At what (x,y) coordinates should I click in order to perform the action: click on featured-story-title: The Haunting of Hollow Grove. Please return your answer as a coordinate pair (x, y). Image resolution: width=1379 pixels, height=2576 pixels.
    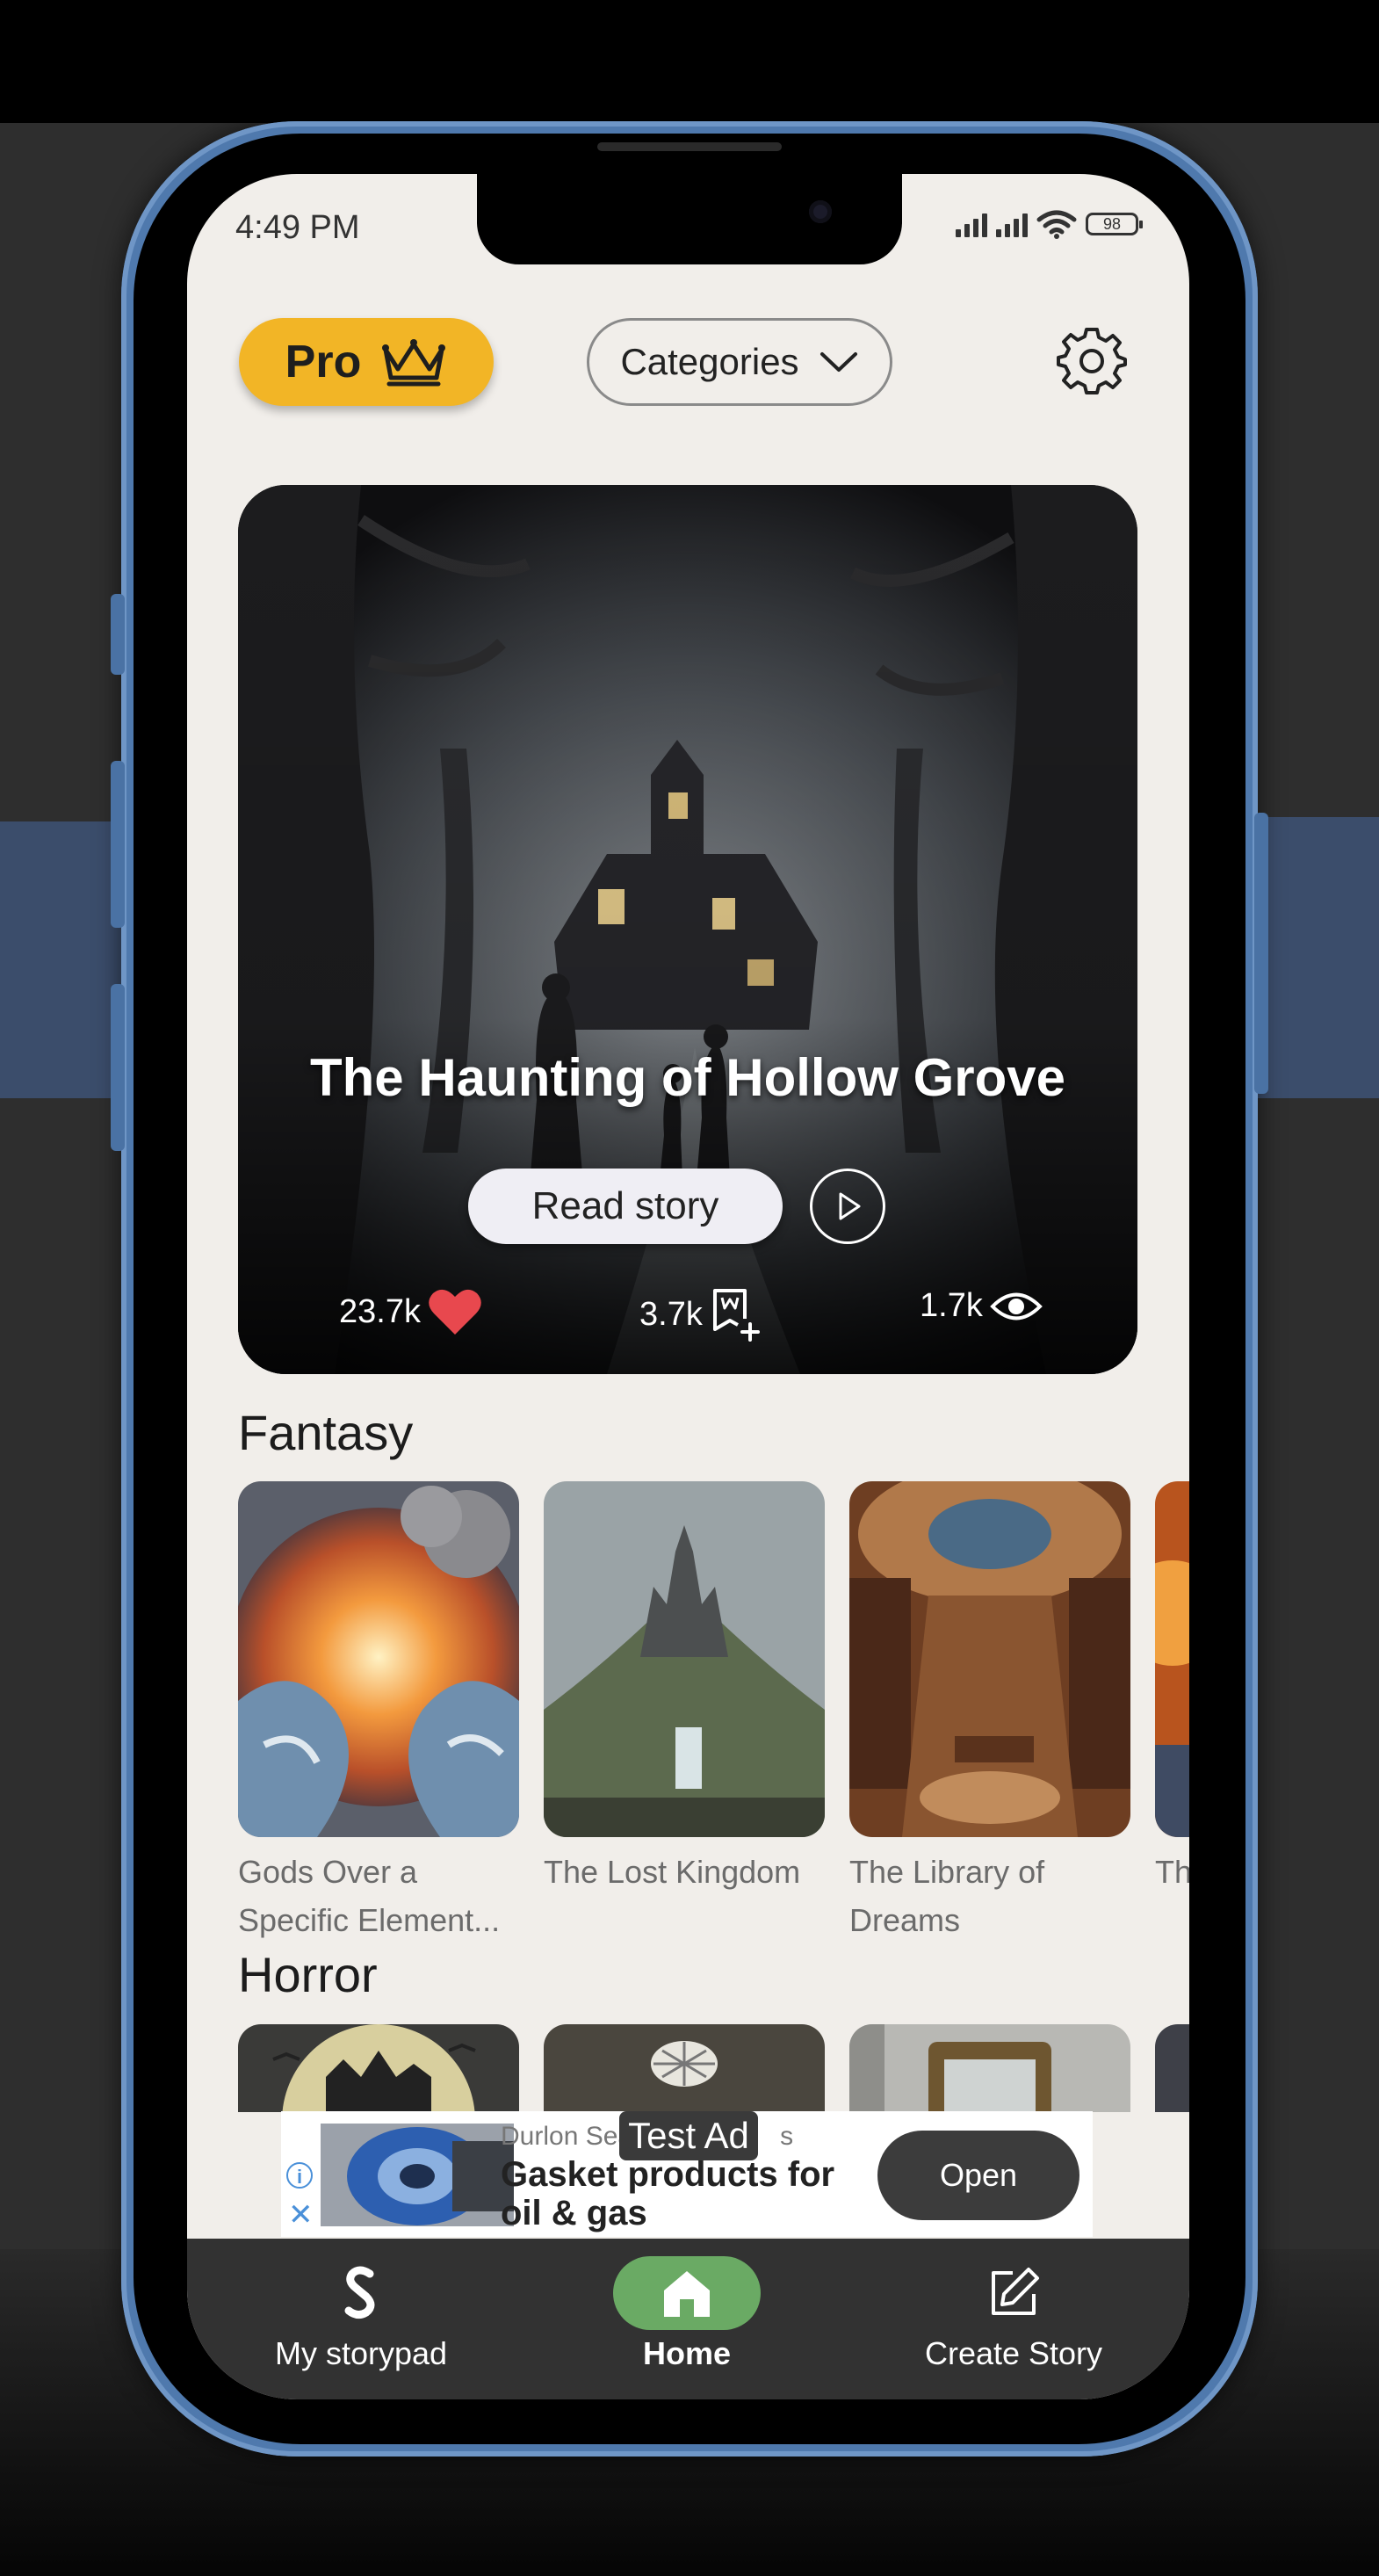
    Looking at the image, I should click on (687, 1077).